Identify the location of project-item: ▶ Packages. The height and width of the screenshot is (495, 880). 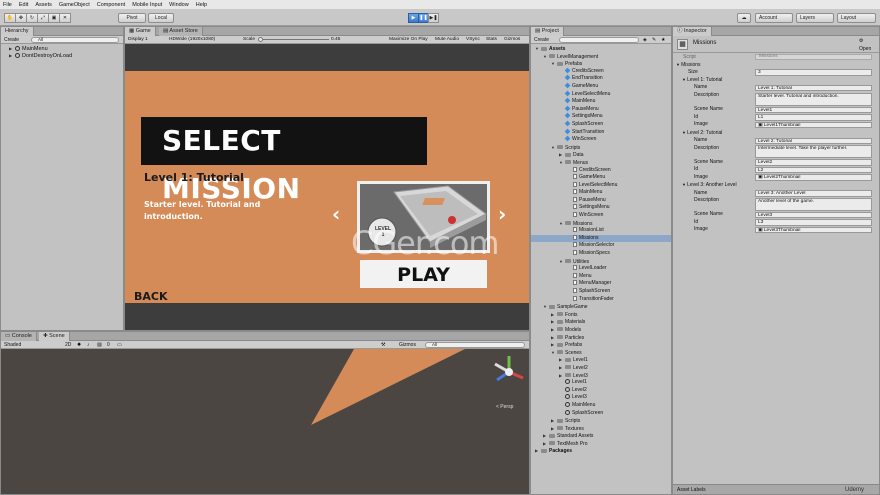
(601, 451).